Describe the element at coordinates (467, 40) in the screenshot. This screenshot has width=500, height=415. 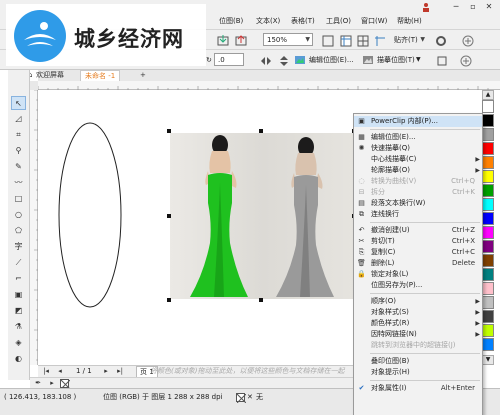
I see `add-icon` at that location.